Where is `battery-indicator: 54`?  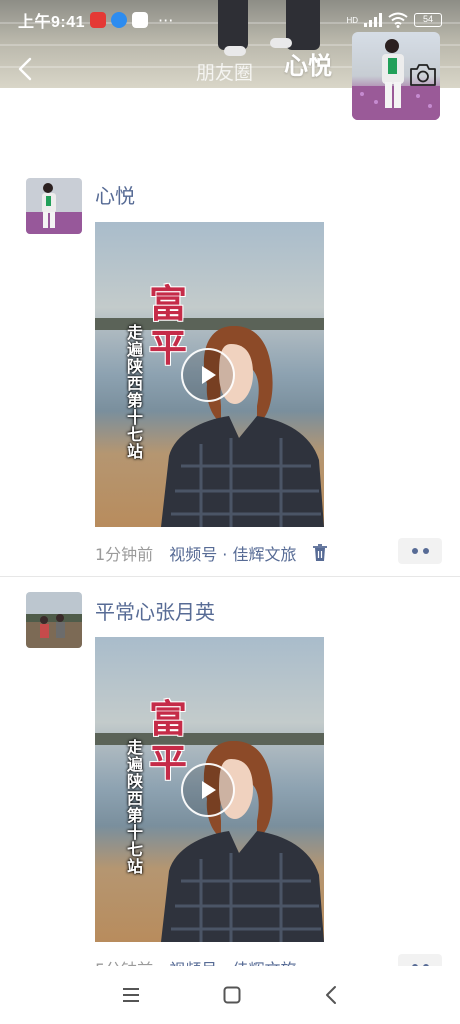 battery-indicator: 54 is located at coordinates (428, 20).